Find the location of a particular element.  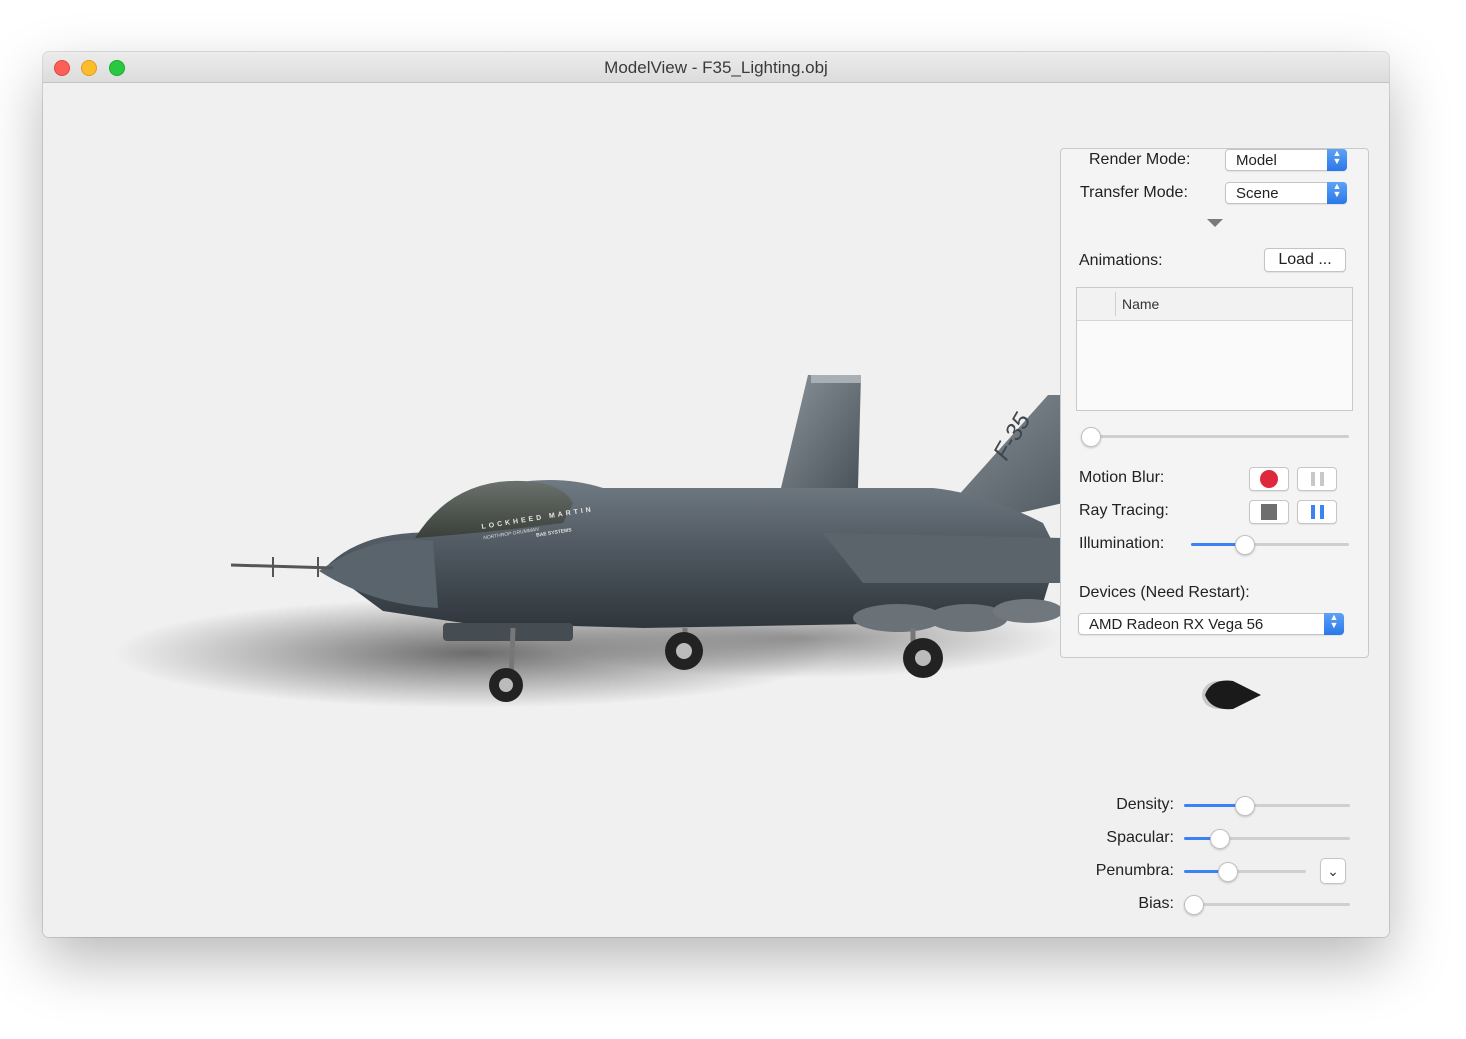

devices-label: Devices (Need Restart): is located at coordinates (1164, 592).